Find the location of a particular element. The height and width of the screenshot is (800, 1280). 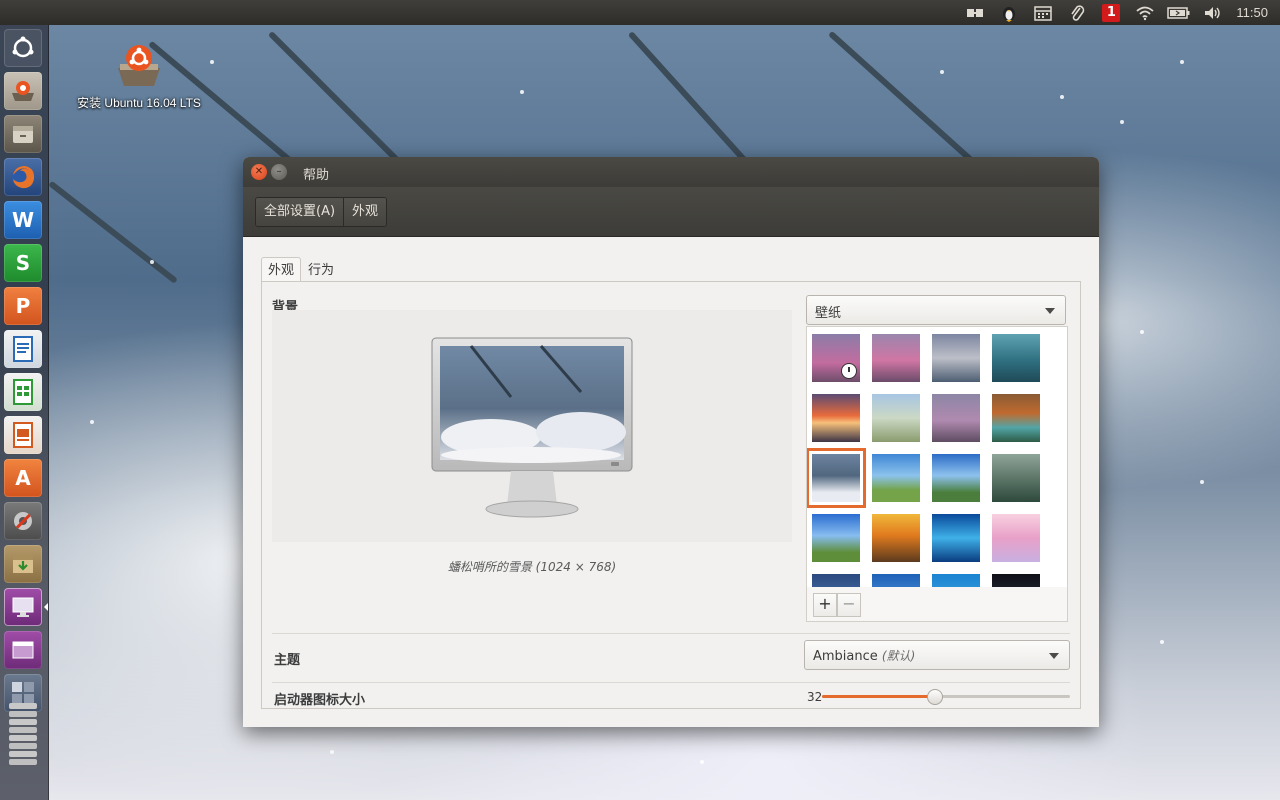

workspace-switcher-button is located at coordinates (23, 650).